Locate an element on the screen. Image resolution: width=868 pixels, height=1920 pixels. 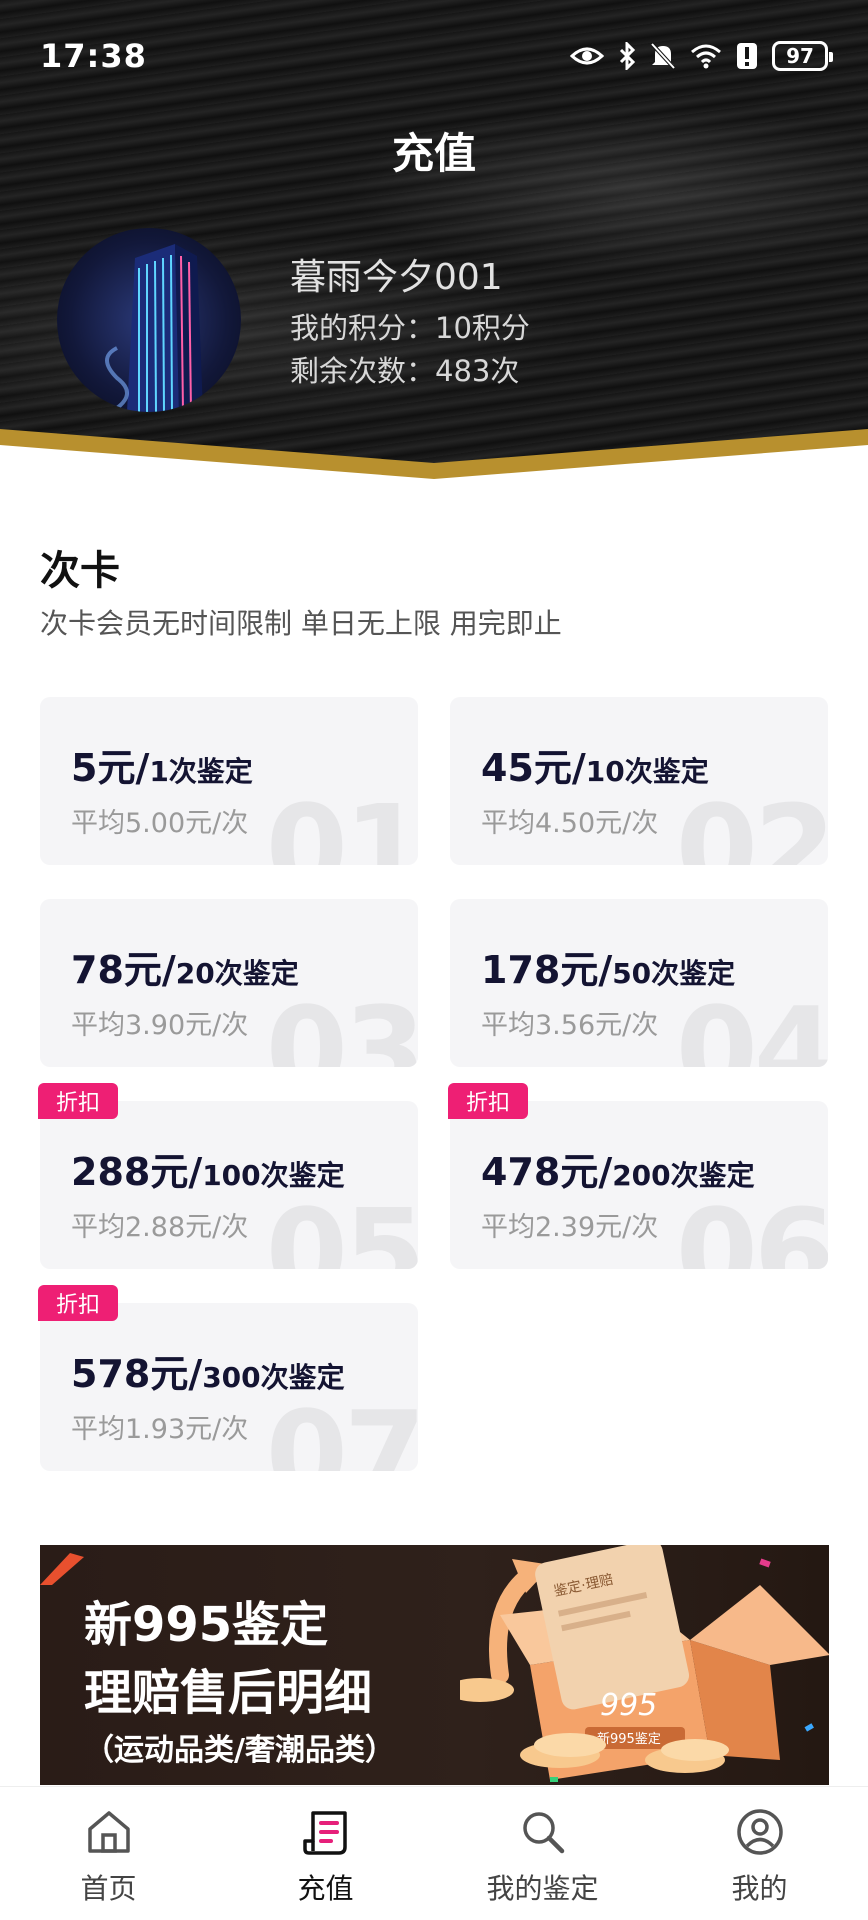
banner-streak-decoration is located at coordinates (62, 1569).